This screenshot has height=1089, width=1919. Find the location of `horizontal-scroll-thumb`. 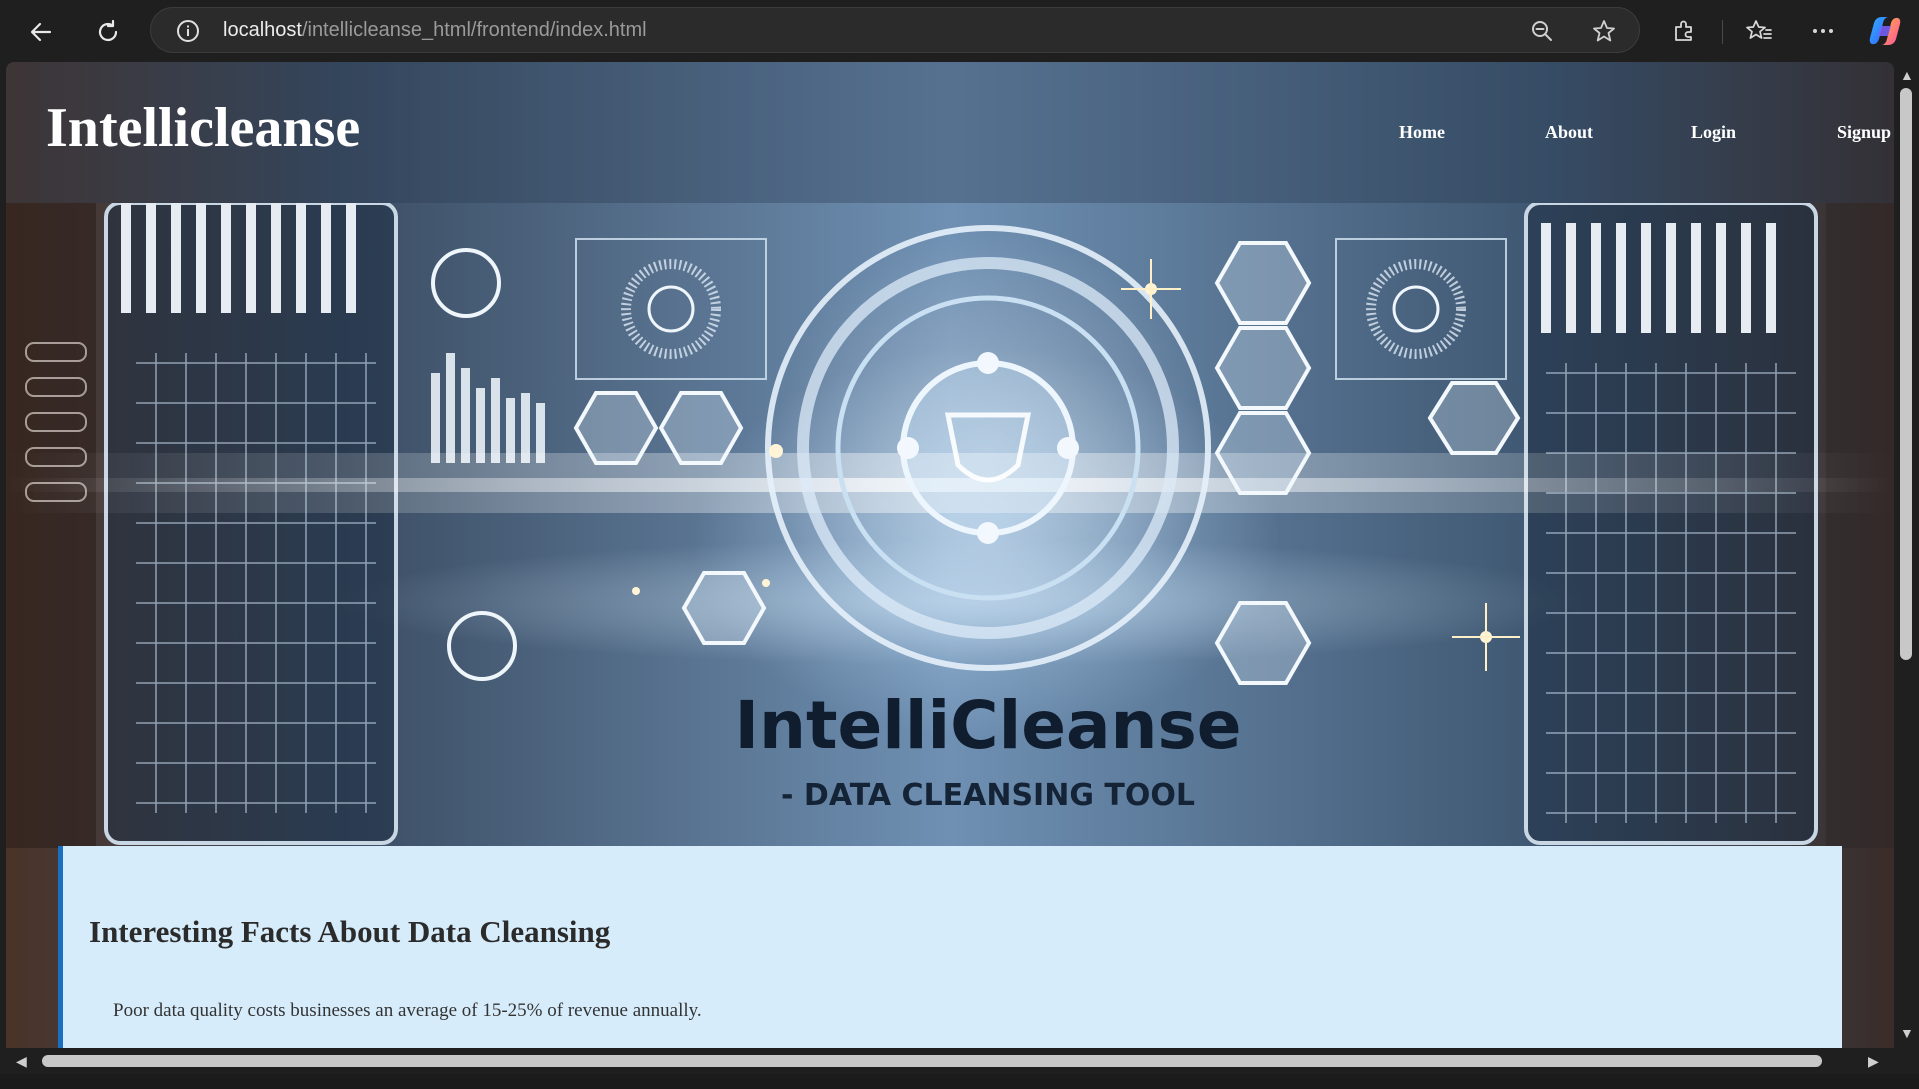

horizontal-scroll-thumb is located at coordinates (932, 1061).